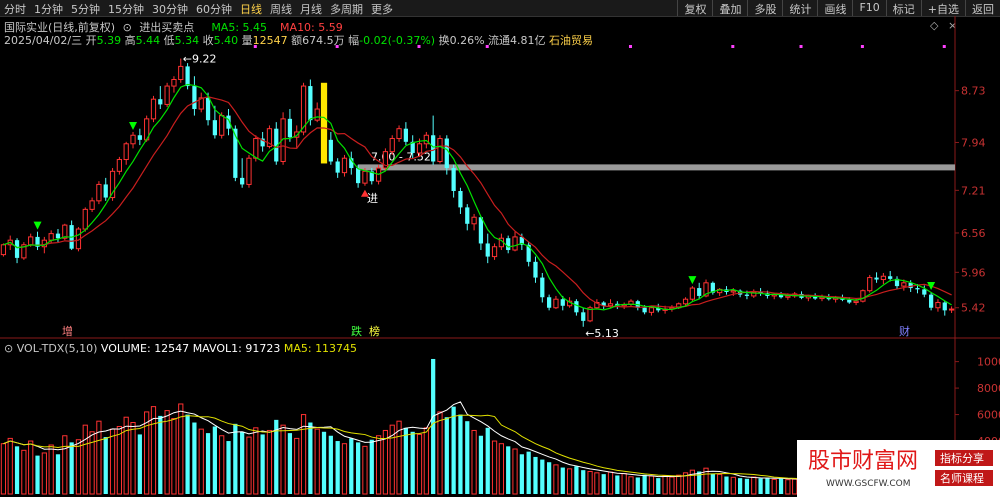 The height and width of the screenshot is (497, 1000). Describe the element at coordinates (374, 331) in the screenshot. I see `event-tag-tag_bang: 榜` at that location.